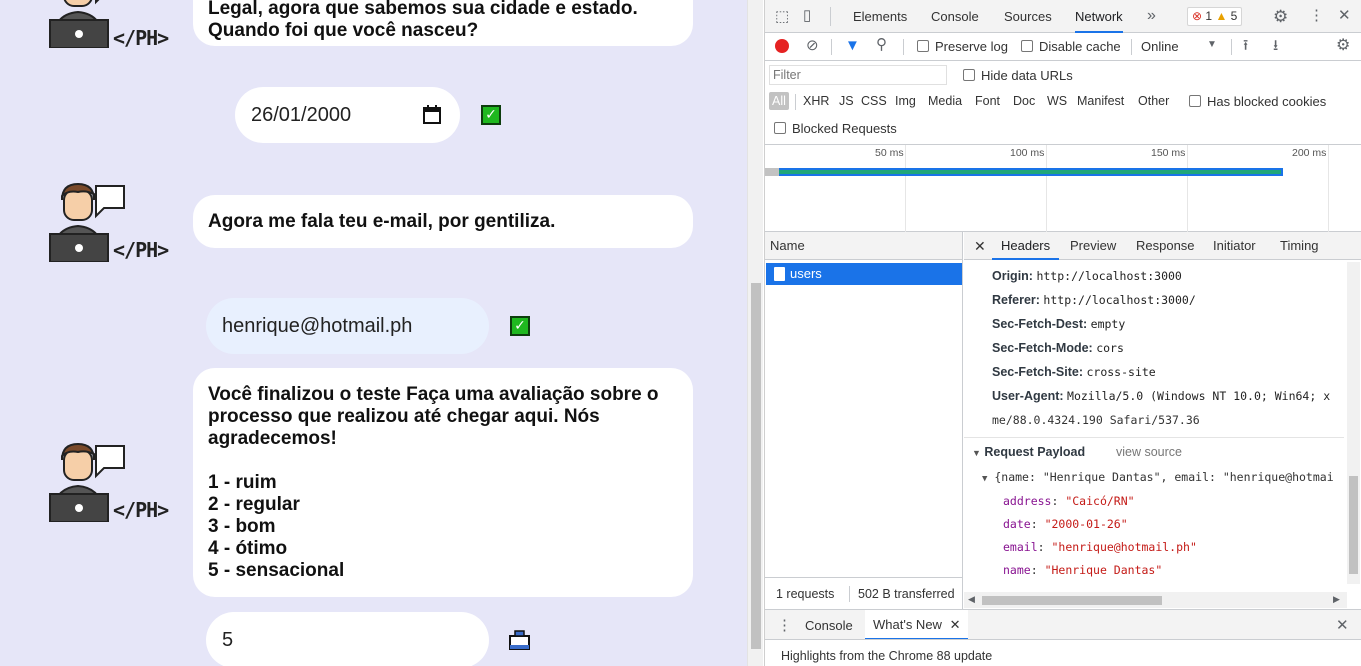 Image resolution: width=1361 pixels, height=666 pixels. Describe the element at coordinates (1153, 101) in the screenshot. I see `type-filter-other: Other` at that location.